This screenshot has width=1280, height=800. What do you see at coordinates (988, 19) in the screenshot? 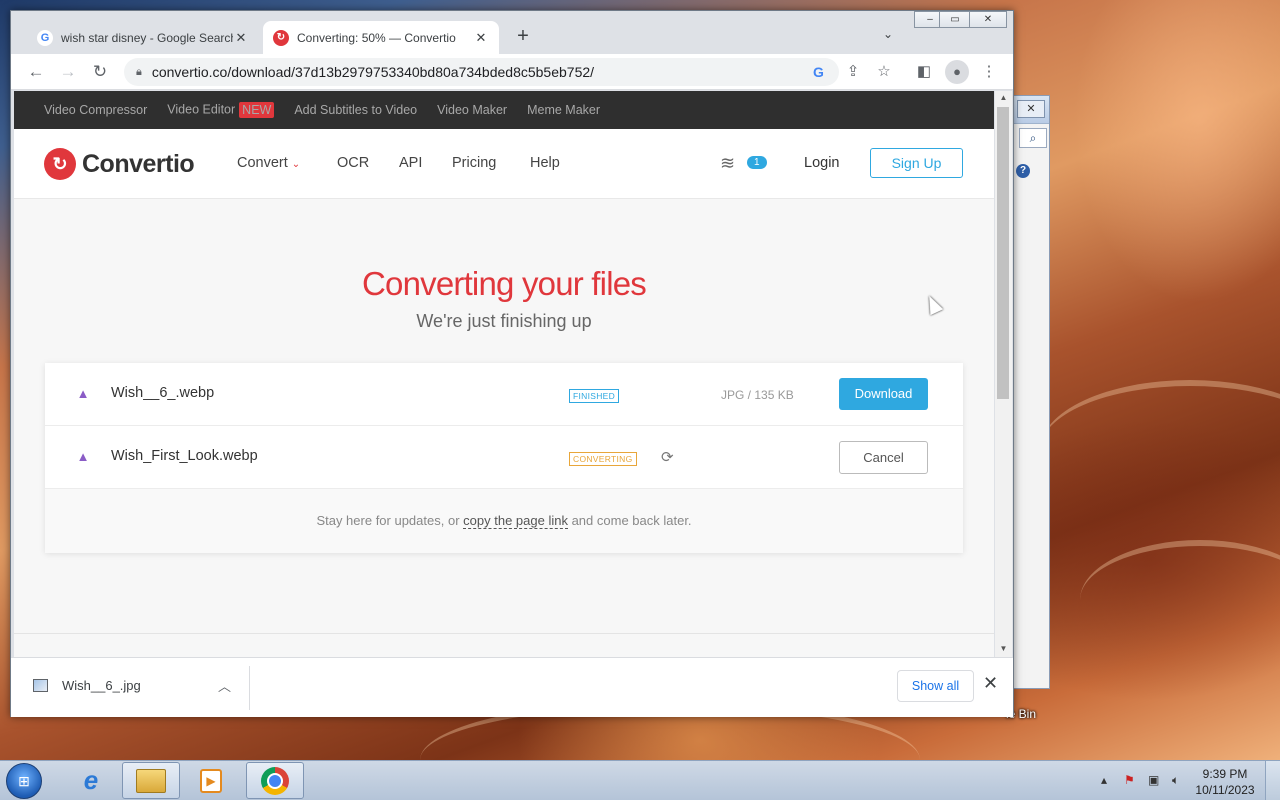
I see `window-close-icon: ✕` at bounding box center [988, 19].